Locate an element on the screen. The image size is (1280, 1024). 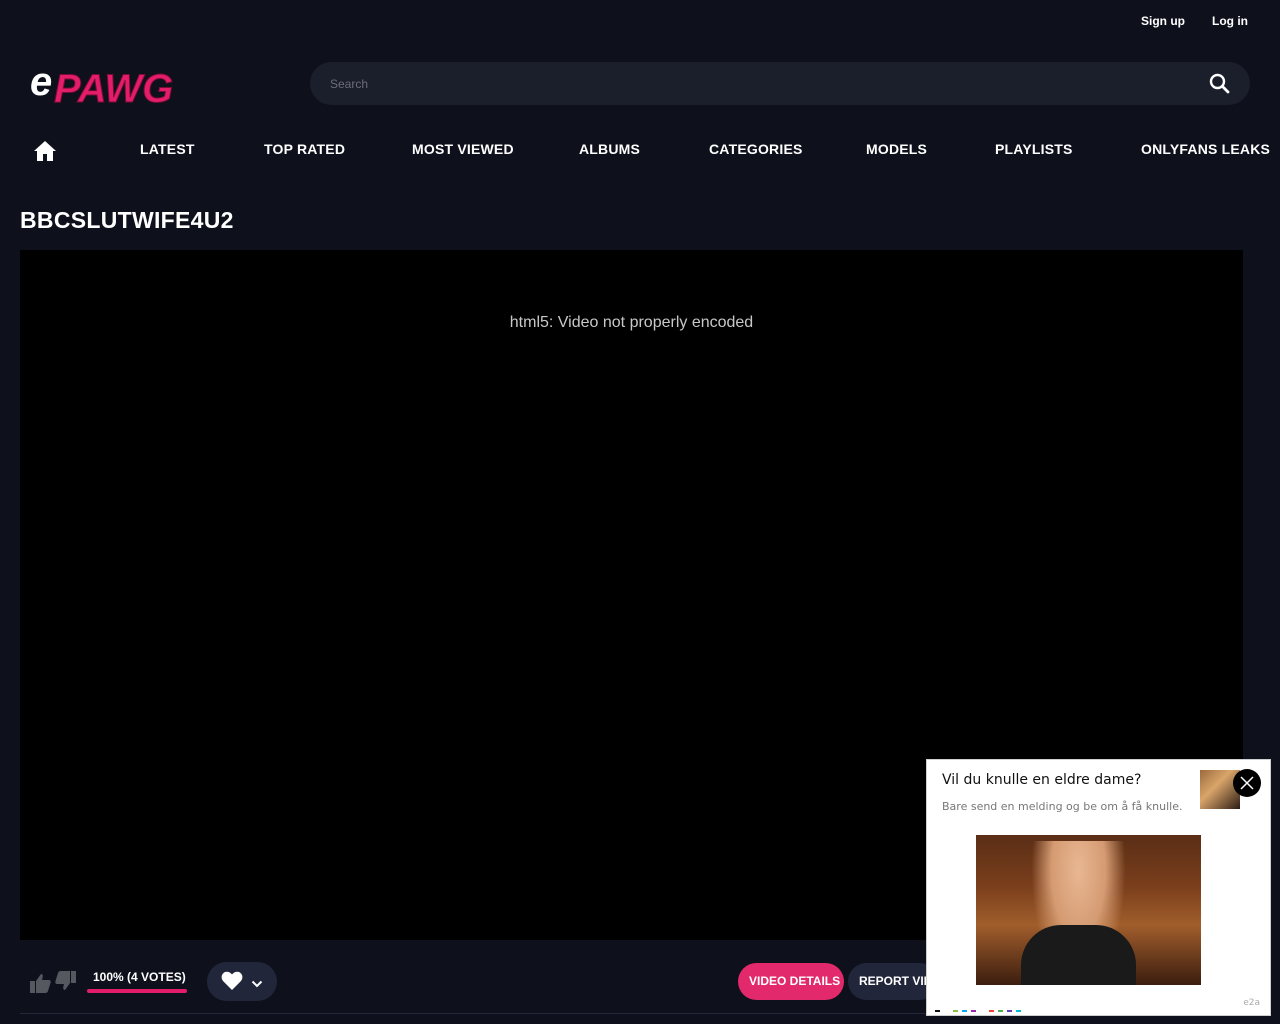
ad-title: Vil du knulle en eldre dame? is located at coordinates (1041, 780).